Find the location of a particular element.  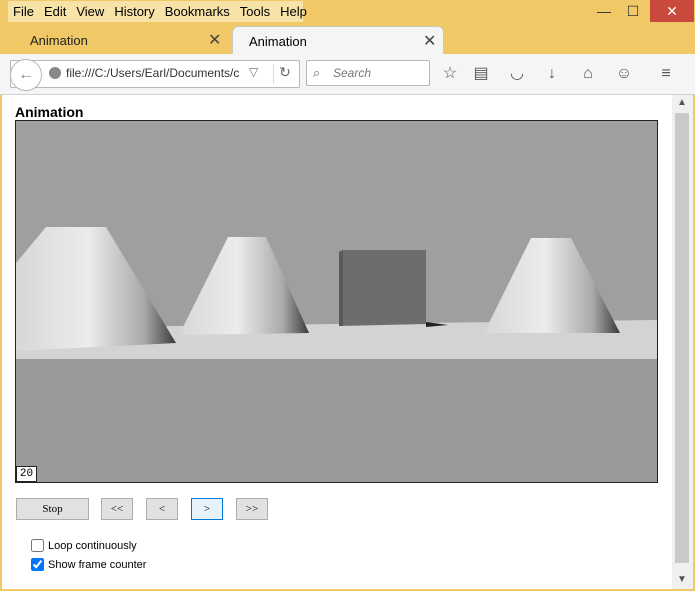

vertical-scrollbar: ▲ ▼ is located at coordinates (682, 342).